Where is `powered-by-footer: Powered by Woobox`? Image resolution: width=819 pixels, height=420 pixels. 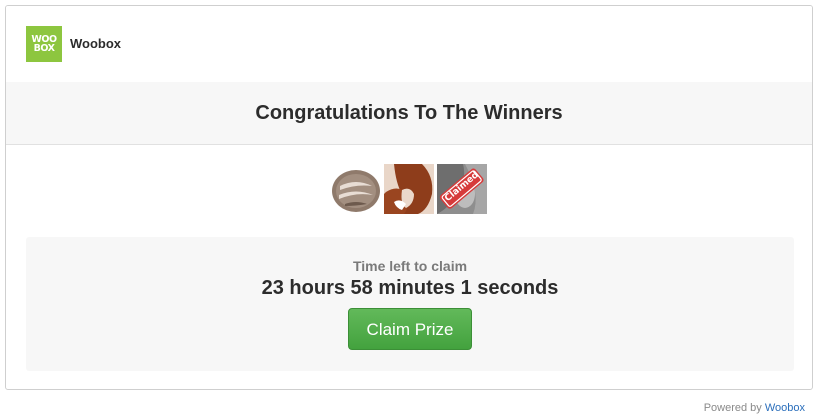
powered-by-footer: Powered by Woobox is located at coordinates (754, 408).